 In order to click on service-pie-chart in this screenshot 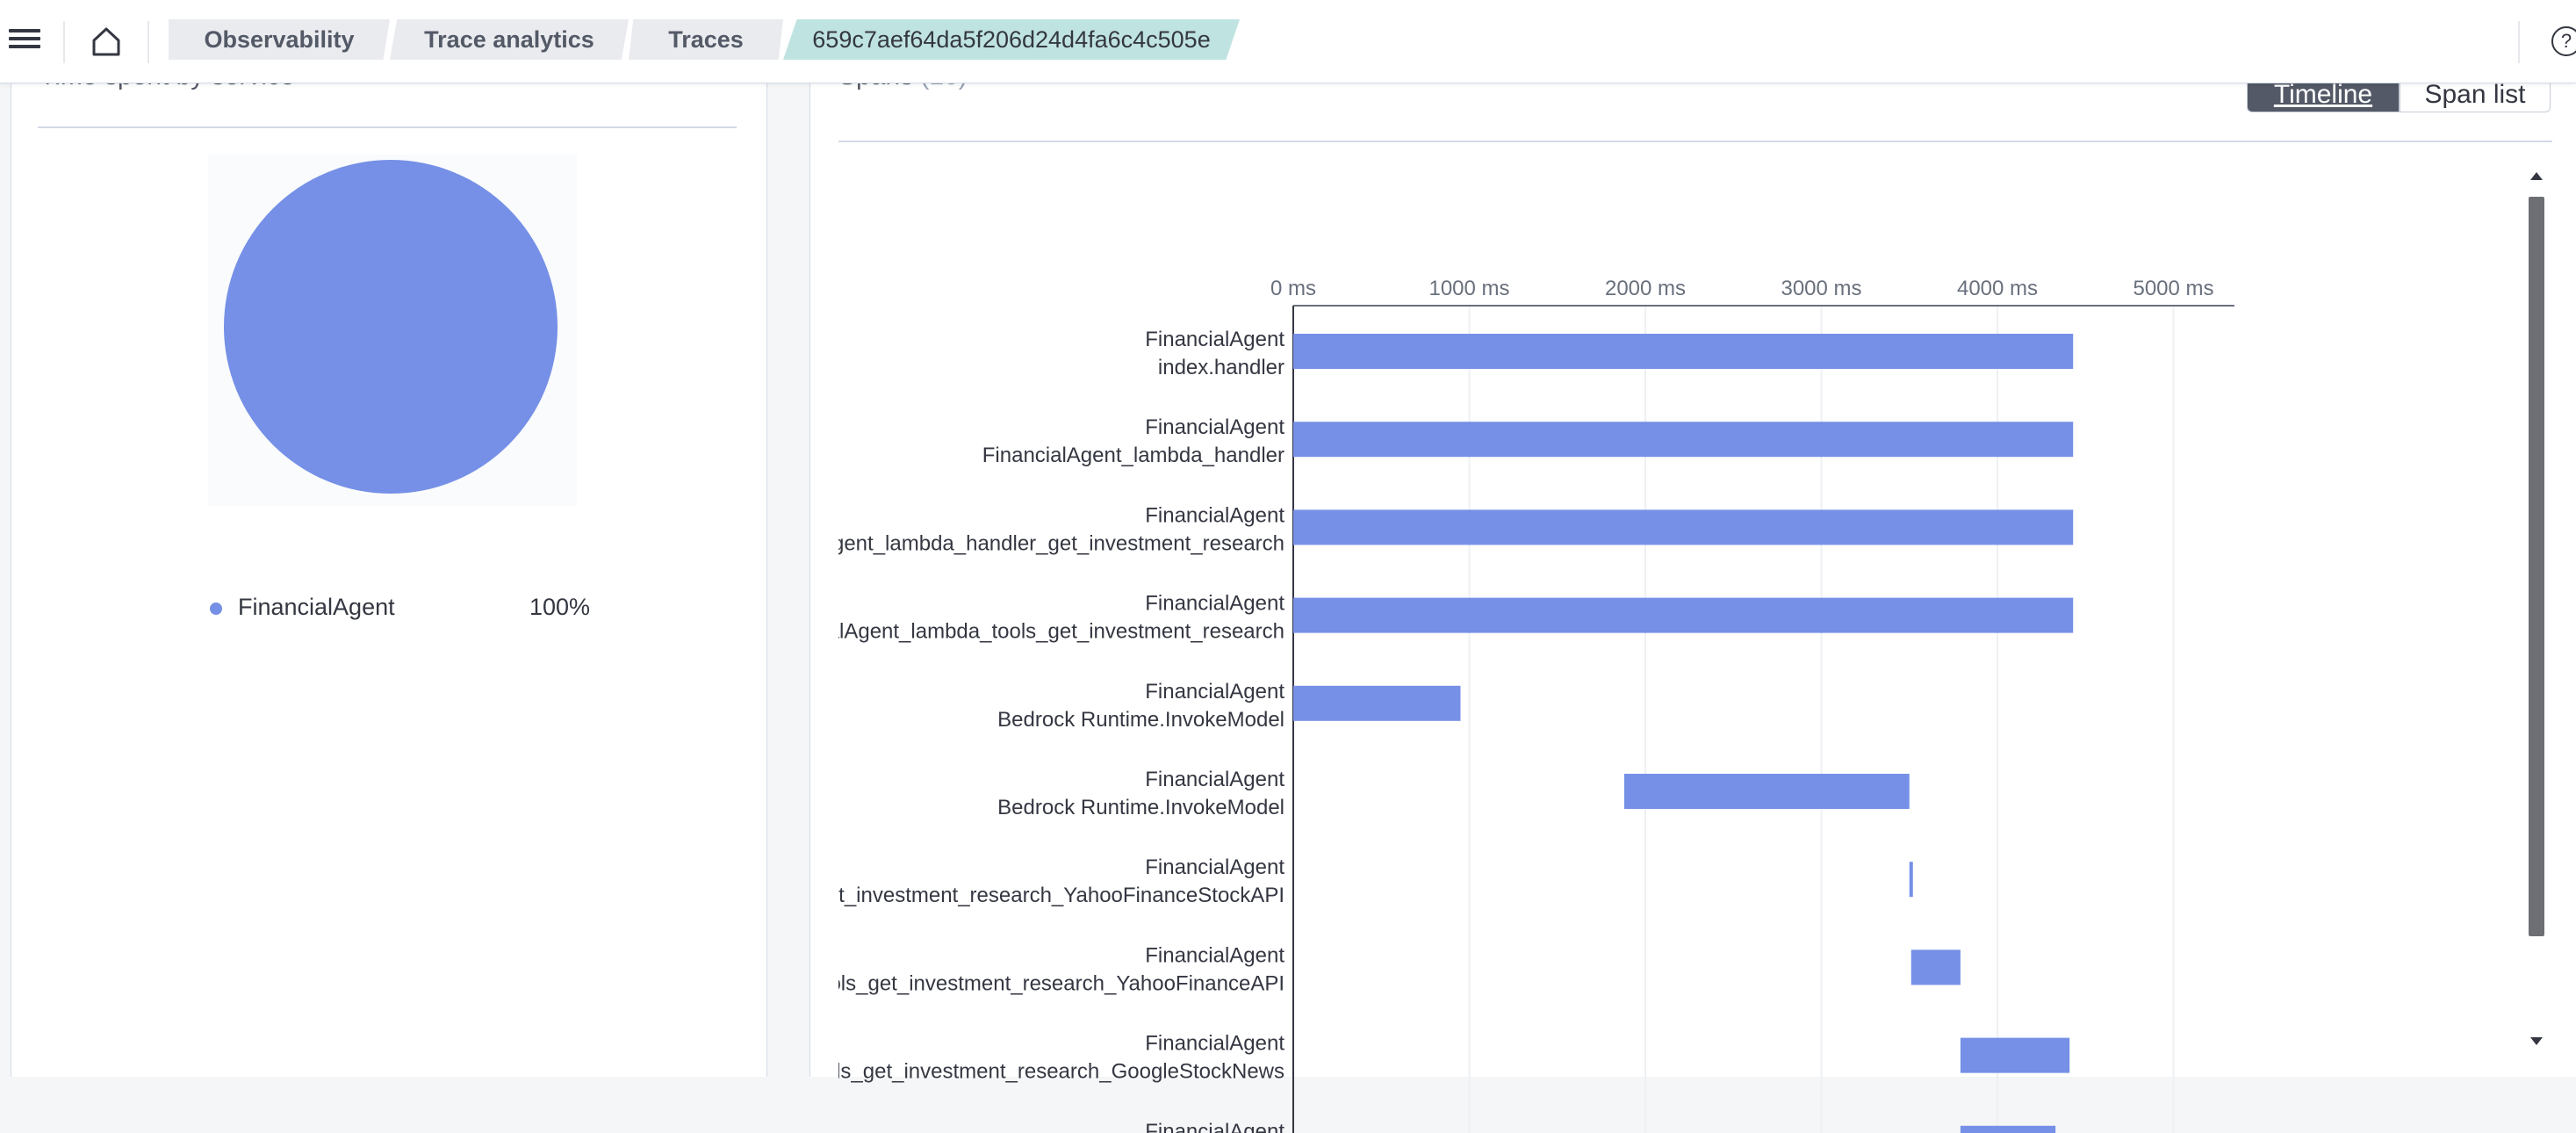, I will do `click(392, 330)`.